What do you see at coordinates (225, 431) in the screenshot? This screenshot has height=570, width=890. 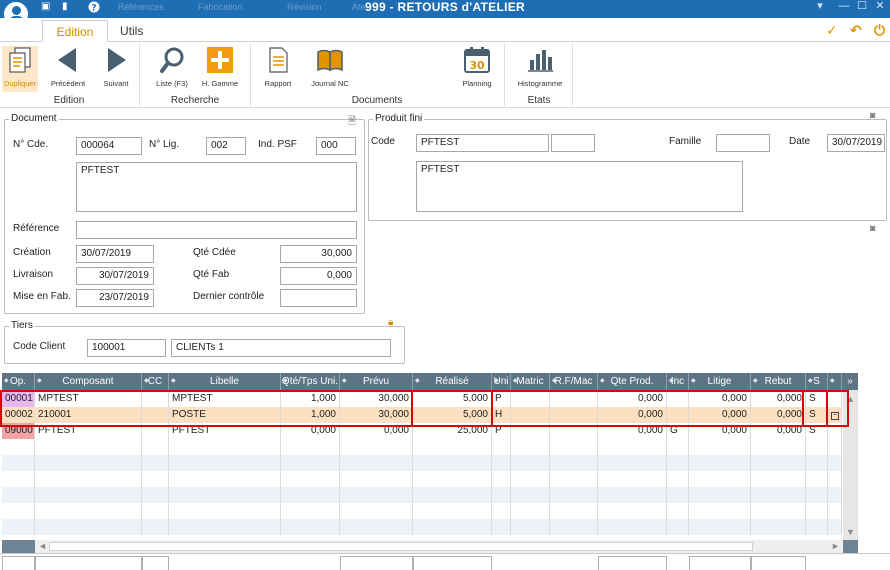 I see `cell-libelle: PFTEST` at bounding box center [225, 431].